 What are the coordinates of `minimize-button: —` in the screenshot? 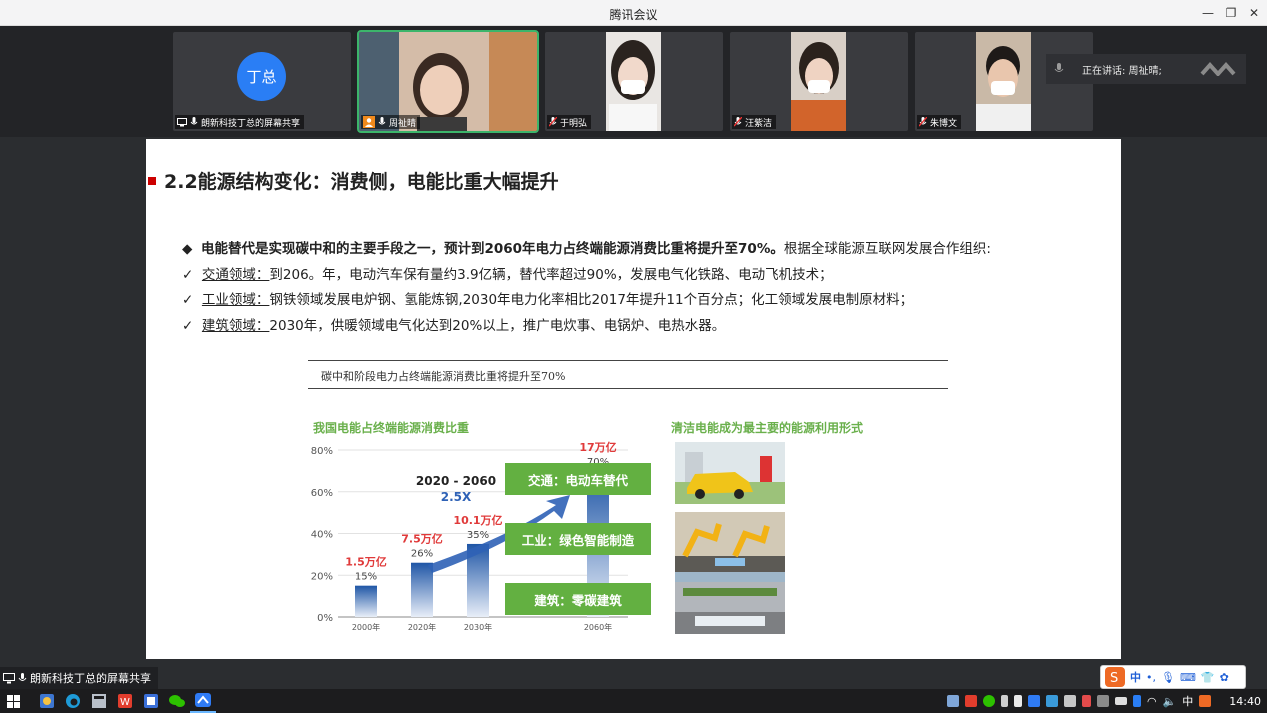 It's located at (1208, 13).